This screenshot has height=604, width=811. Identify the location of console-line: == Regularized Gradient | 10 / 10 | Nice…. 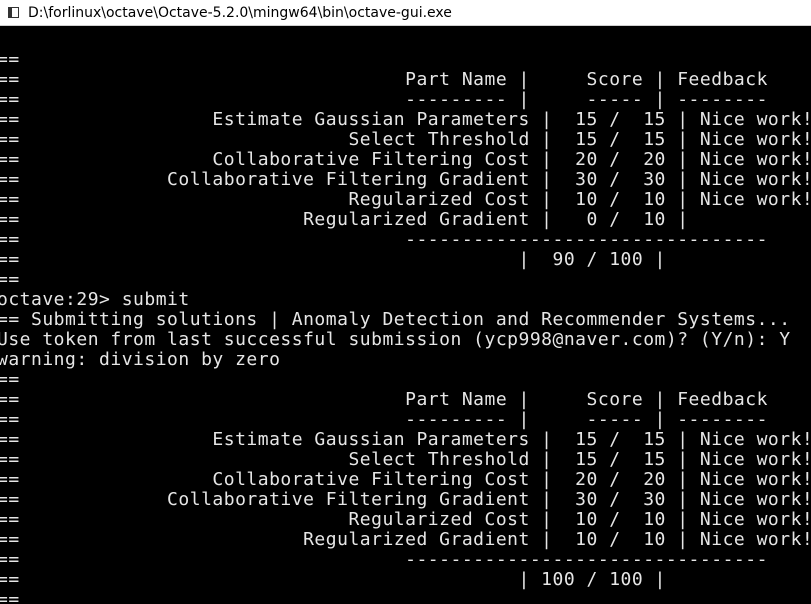
(405, 539).